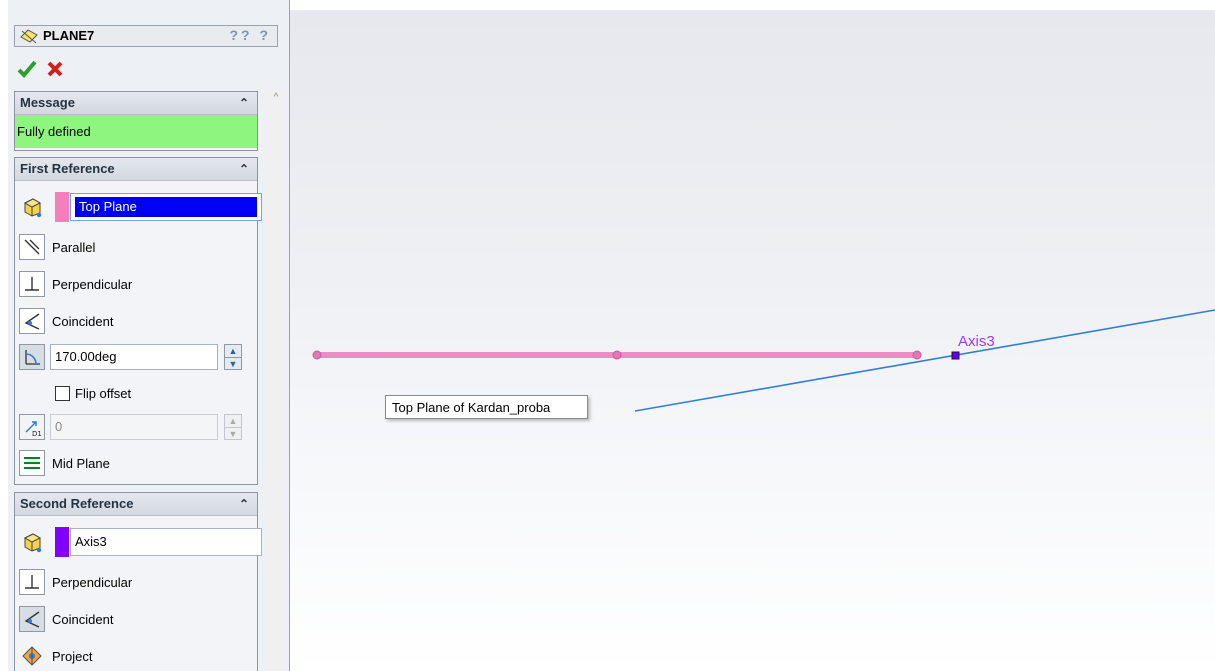 This screenshot has height=671, width=1215. What do you see at coordinates (66, 321) in the screenshot?
I see `coincident-option: Coincident` at bounding box center [66, 321].